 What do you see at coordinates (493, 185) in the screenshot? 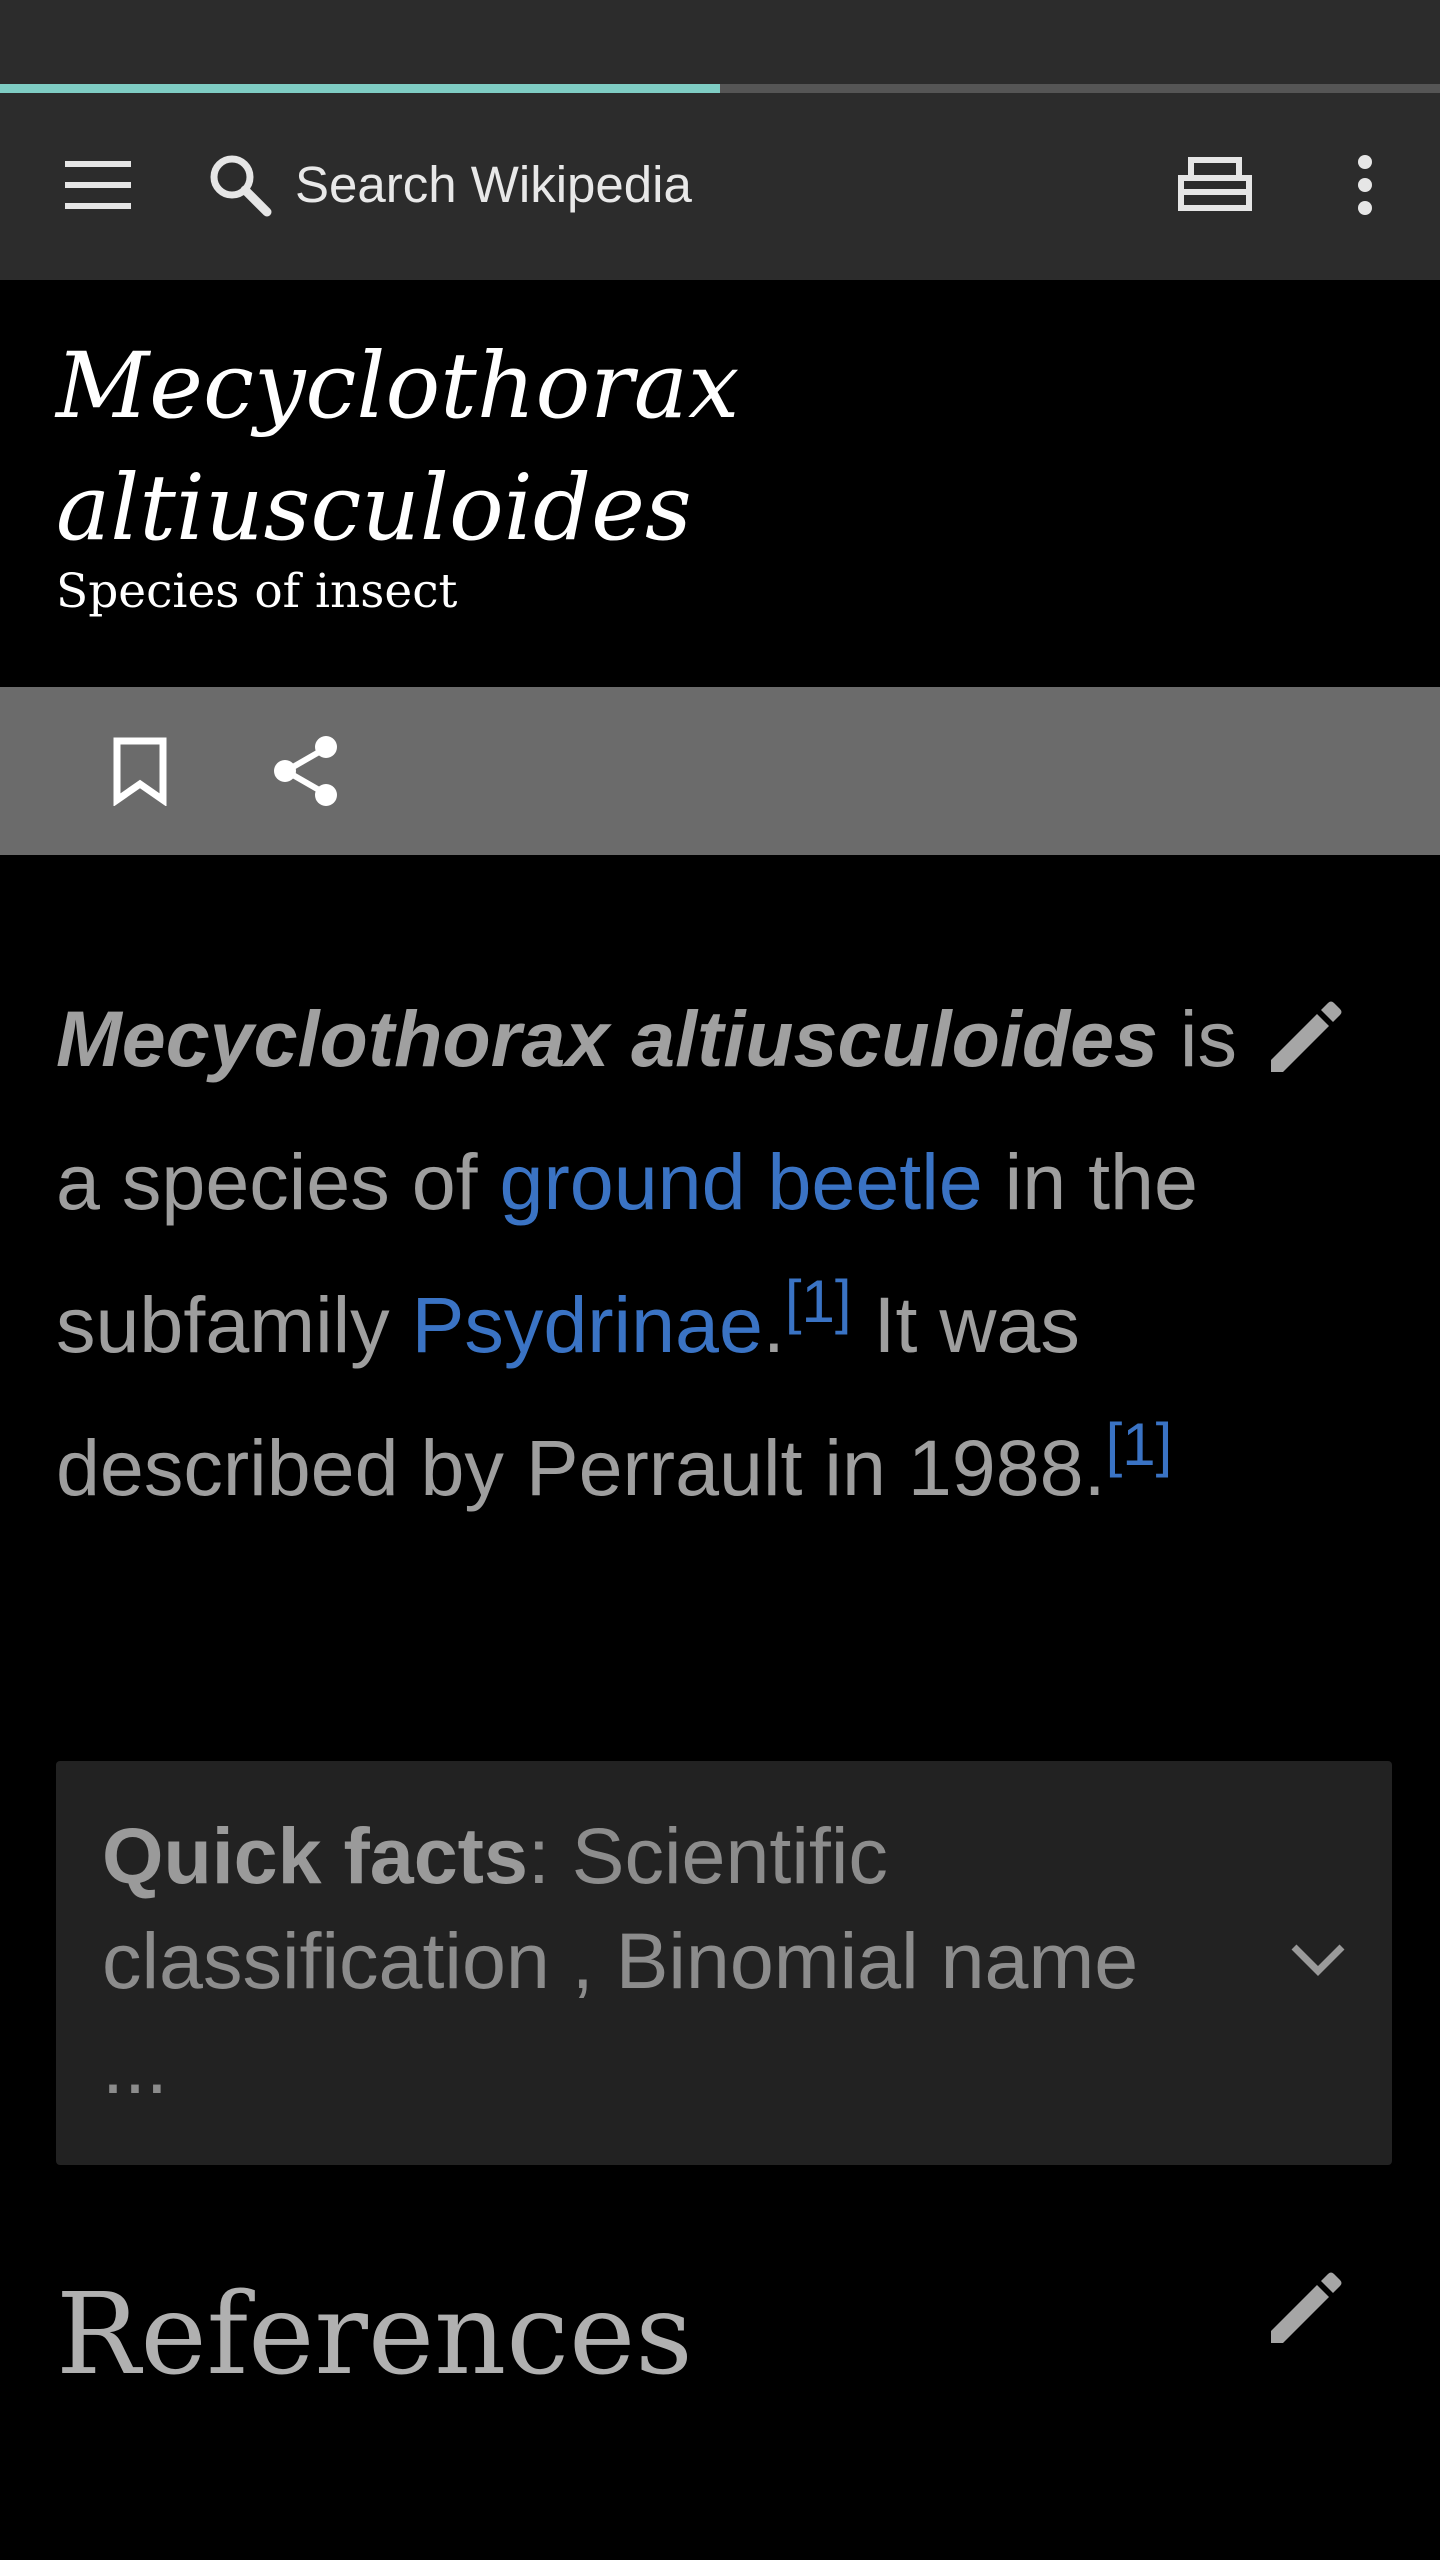
I see `search-input: Search Wikipedia` at bounding box center [493, 185].